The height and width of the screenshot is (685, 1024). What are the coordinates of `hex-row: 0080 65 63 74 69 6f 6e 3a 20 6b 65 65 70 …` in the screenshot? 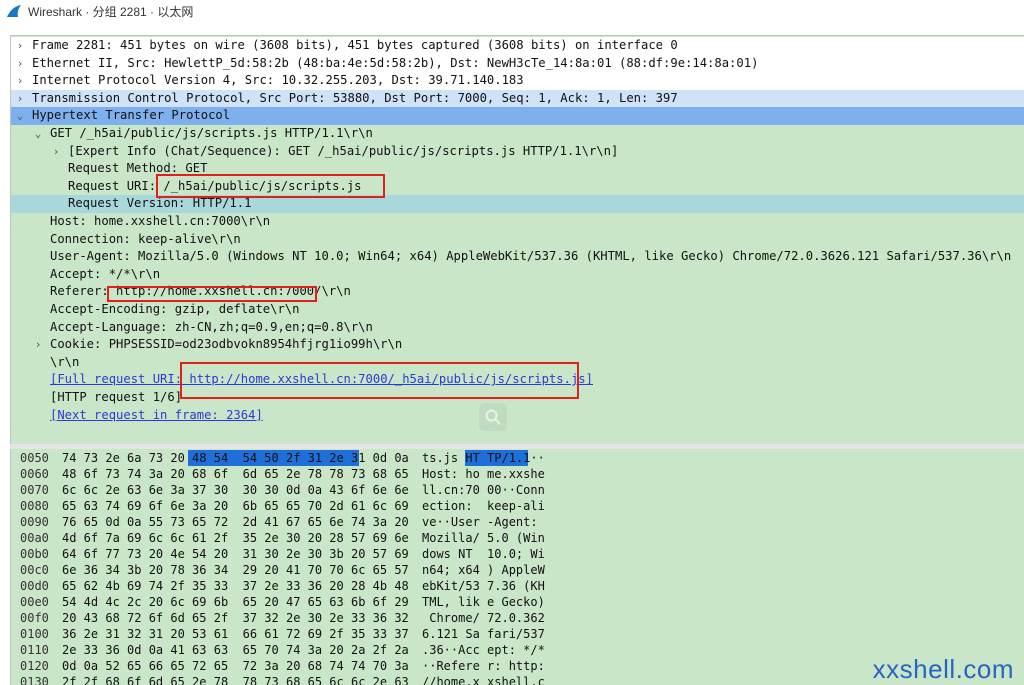 It's located at (517, 506).